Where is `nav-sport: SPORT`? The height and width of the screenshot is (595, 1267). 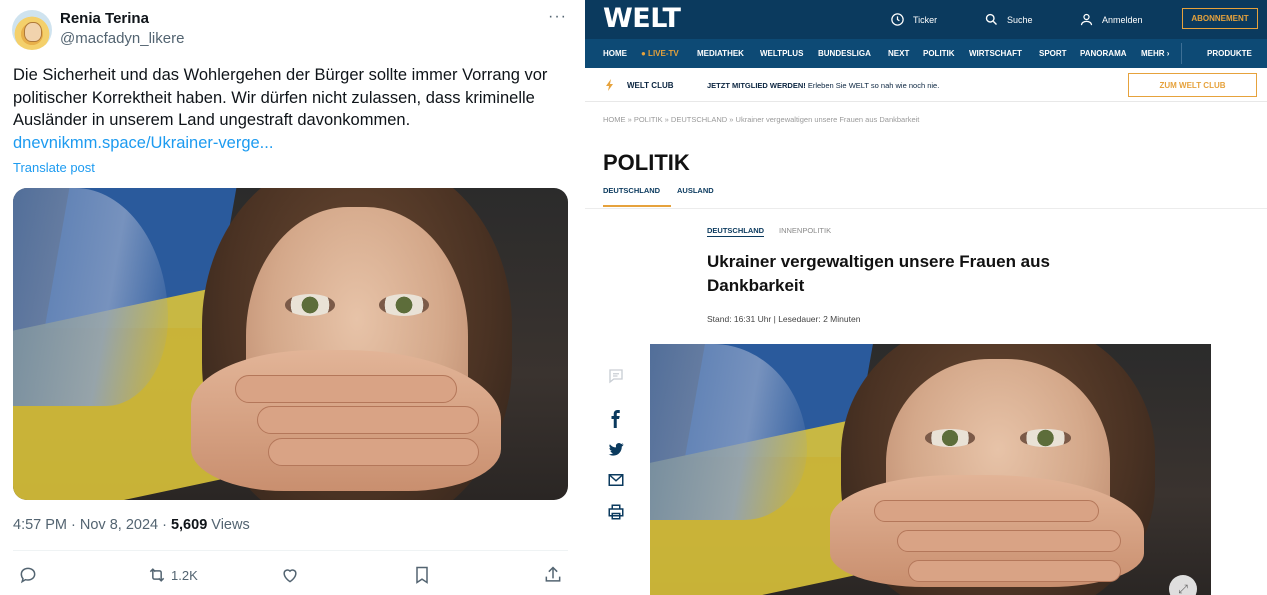
nav-sport: SPORT is located at coordinates (1053, 53).